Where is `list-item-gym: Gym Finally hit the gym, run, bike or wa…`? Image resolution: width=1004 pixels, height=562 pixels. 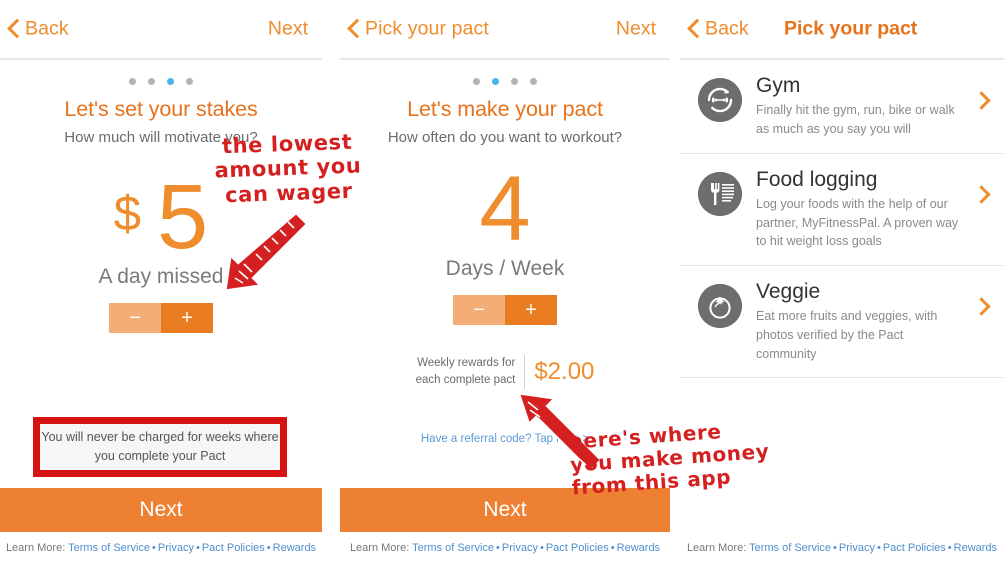 list-item-gym: Gym Finally hit the gym, run, bike or wa… is located at coordinates (842, 107).